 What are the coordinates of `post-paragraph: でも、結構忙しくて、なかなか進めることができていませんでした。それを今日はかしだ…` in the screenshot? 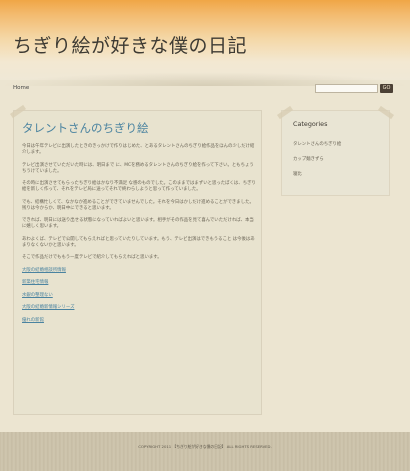 It's located at (138, 205).